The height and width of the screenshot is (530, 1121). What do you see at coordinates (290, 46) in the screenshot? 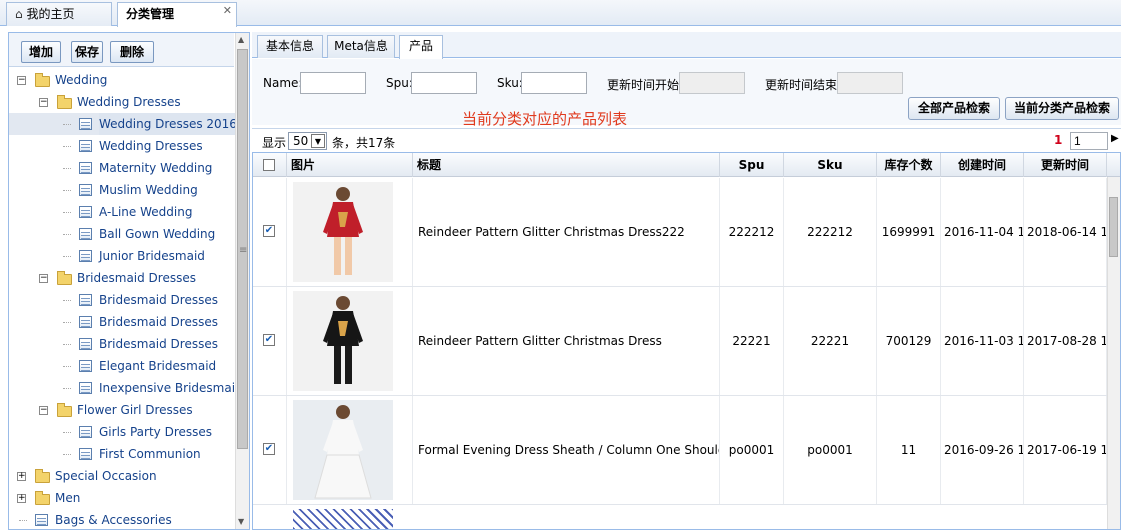
I see `tab-basic-info: 基本信息` at bounding box center [290, 46].